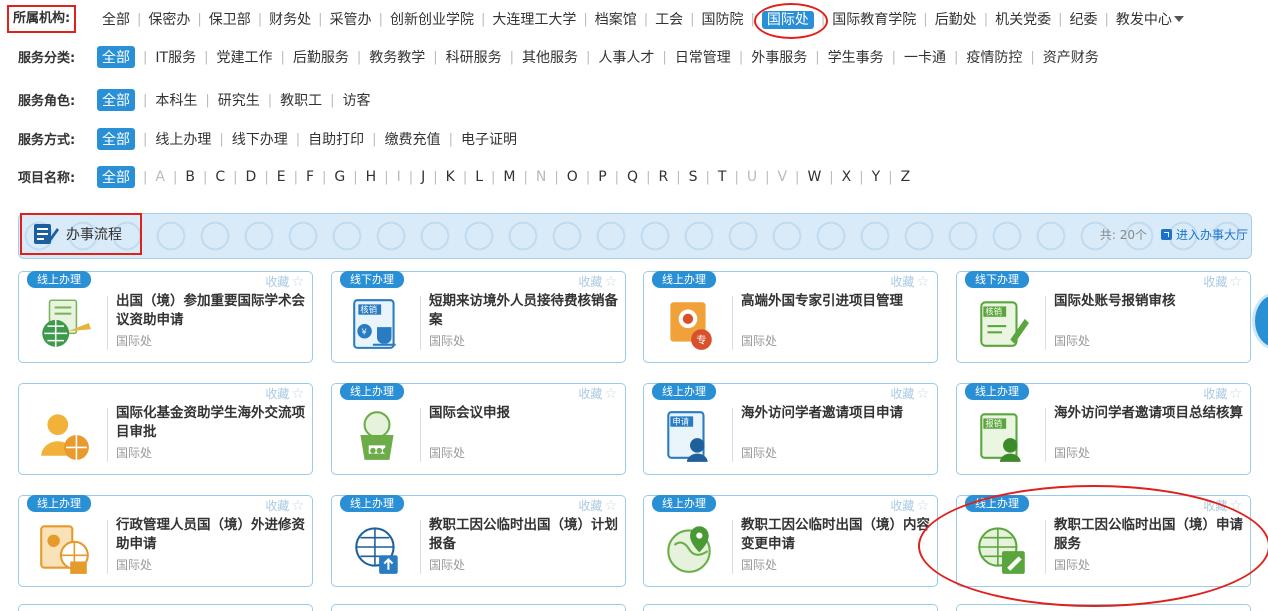 This screenshot has height=611, width=1268. What do you see at coordinates (723, 19) in the screenshot?
I see `filter-option-org: 国防院` at bounding box center [723, 19].